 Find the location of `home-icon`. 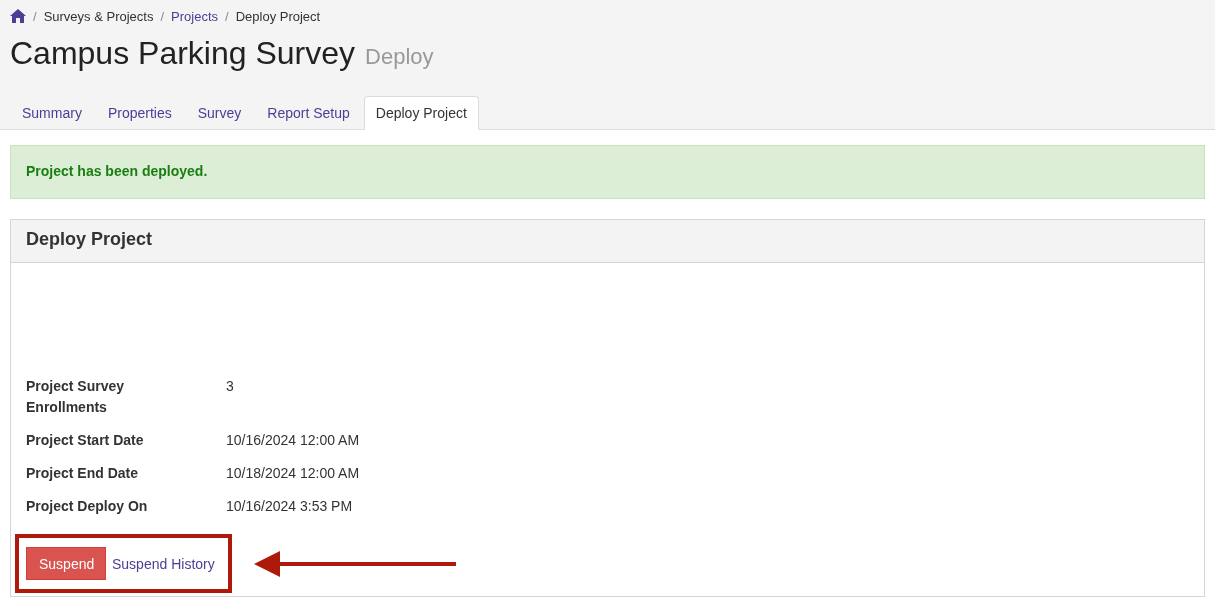

home-icon is located at coordinates (18, 15).